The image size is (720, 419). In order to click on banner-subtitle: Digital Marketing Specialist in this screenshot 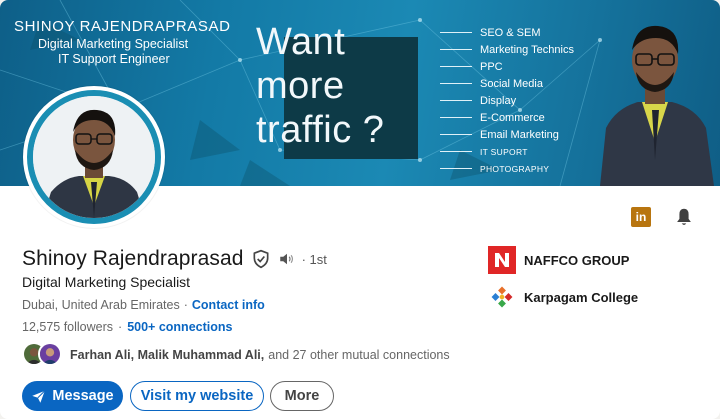, I will do `click(113, 44)`.